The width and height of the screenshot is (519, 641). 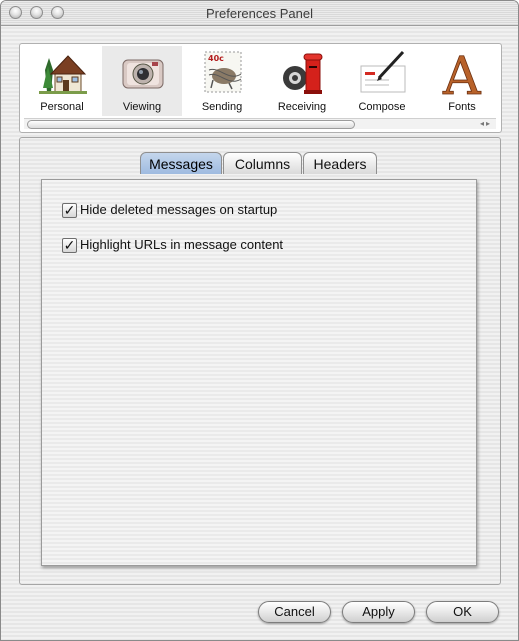 What do you see at coordinates (69, 210) in the screenshot?
I see `hide-deleted-checkbox: ✓` at bounding box center [69, 210].